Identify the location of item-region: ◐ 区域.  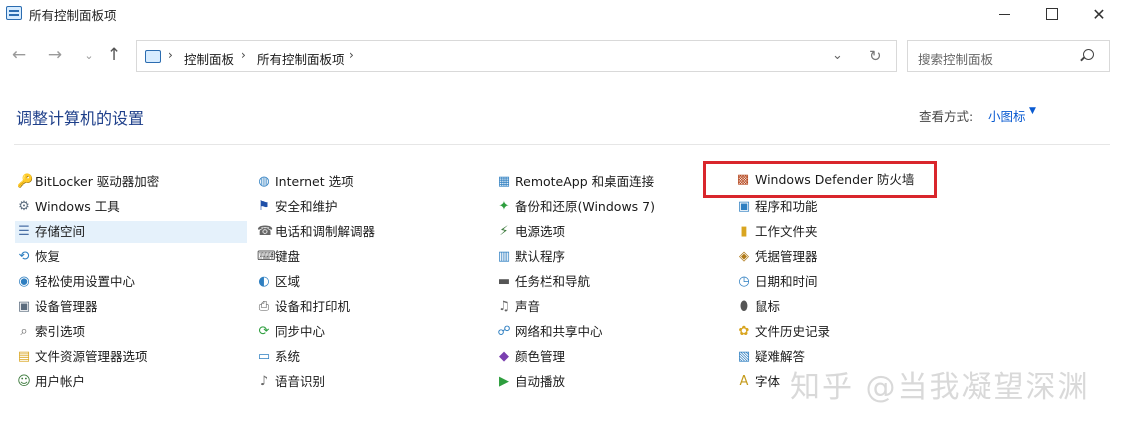
(277, 282).